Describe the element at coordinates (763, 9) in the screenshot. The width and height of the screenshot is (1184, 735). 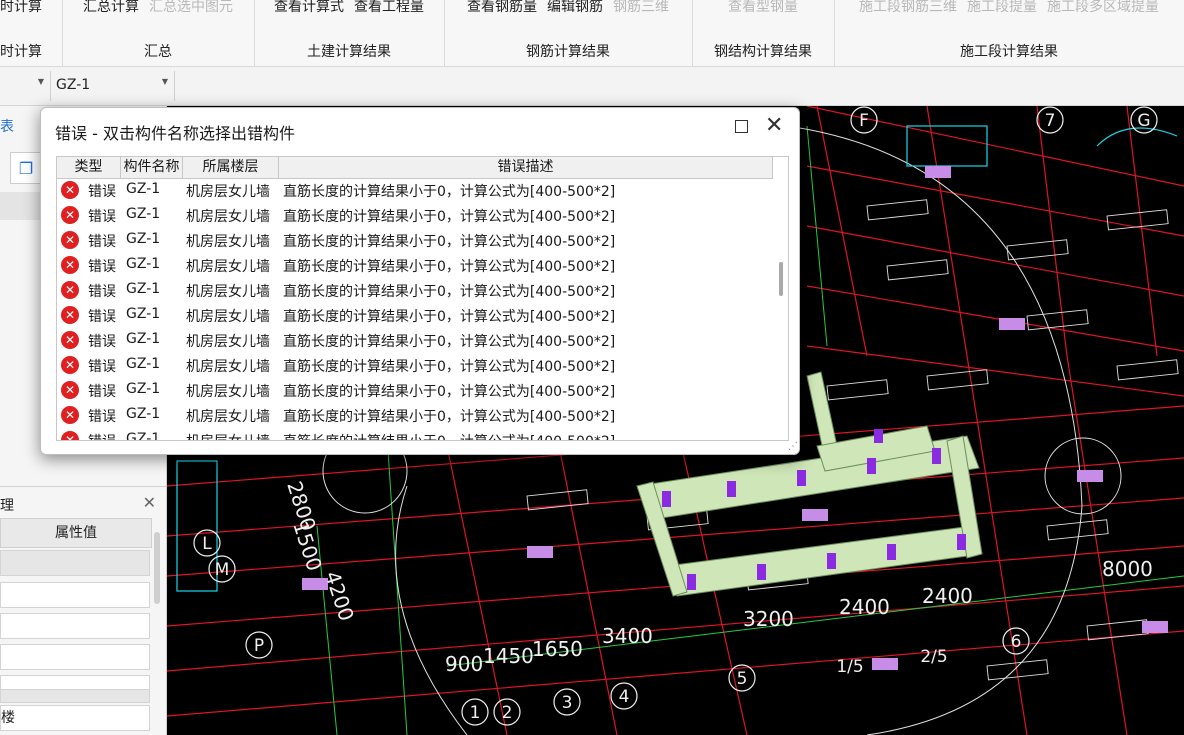
I see `view-steel-button: 查看型钢量` at that location.